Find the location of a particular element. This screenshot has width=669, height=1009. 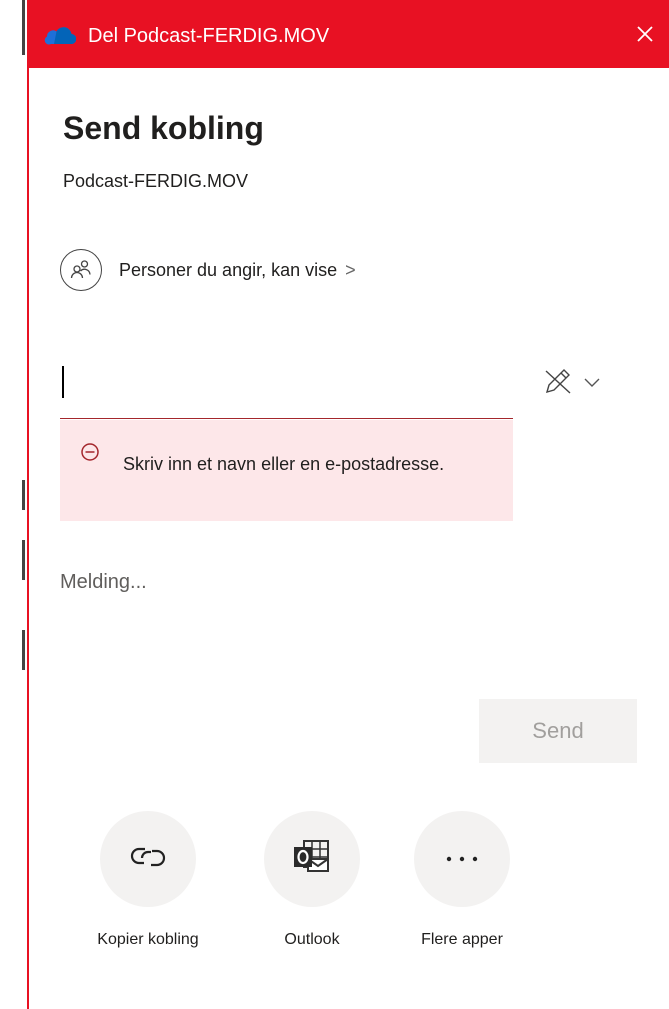

window-title: Del Podcast-FERDIG.MOV is located at coordinates (209, 36).